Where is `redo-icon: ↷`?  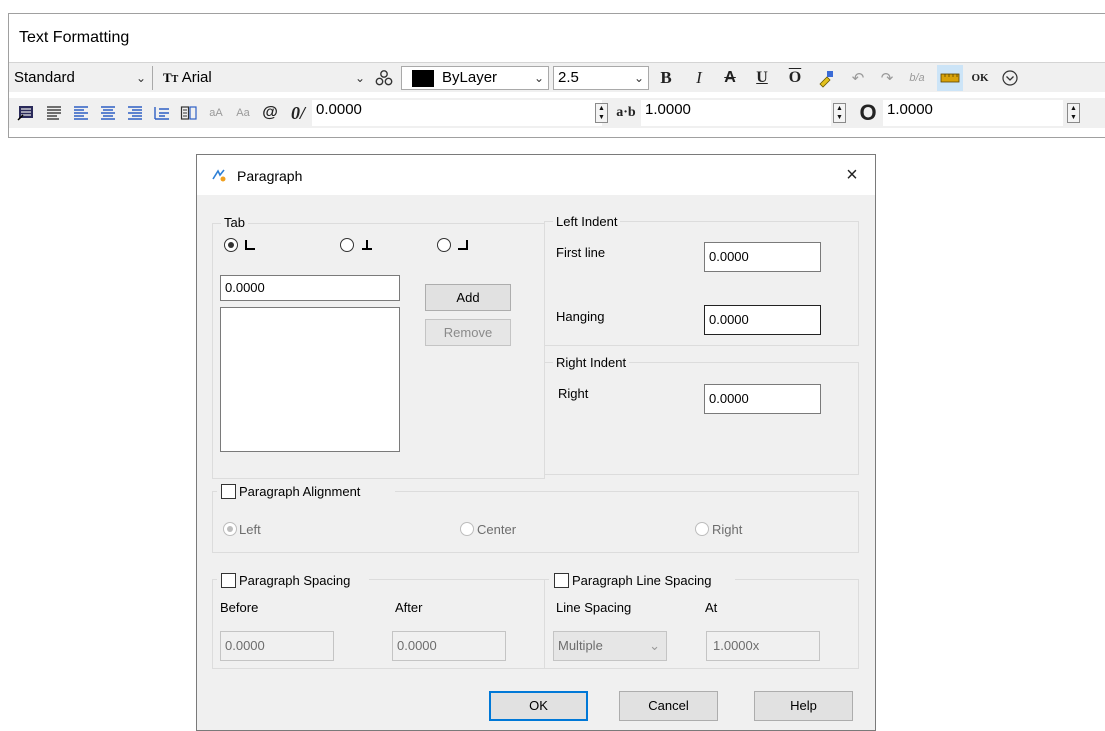 redo-icon: ↷ is located at coordinates (887, 78).